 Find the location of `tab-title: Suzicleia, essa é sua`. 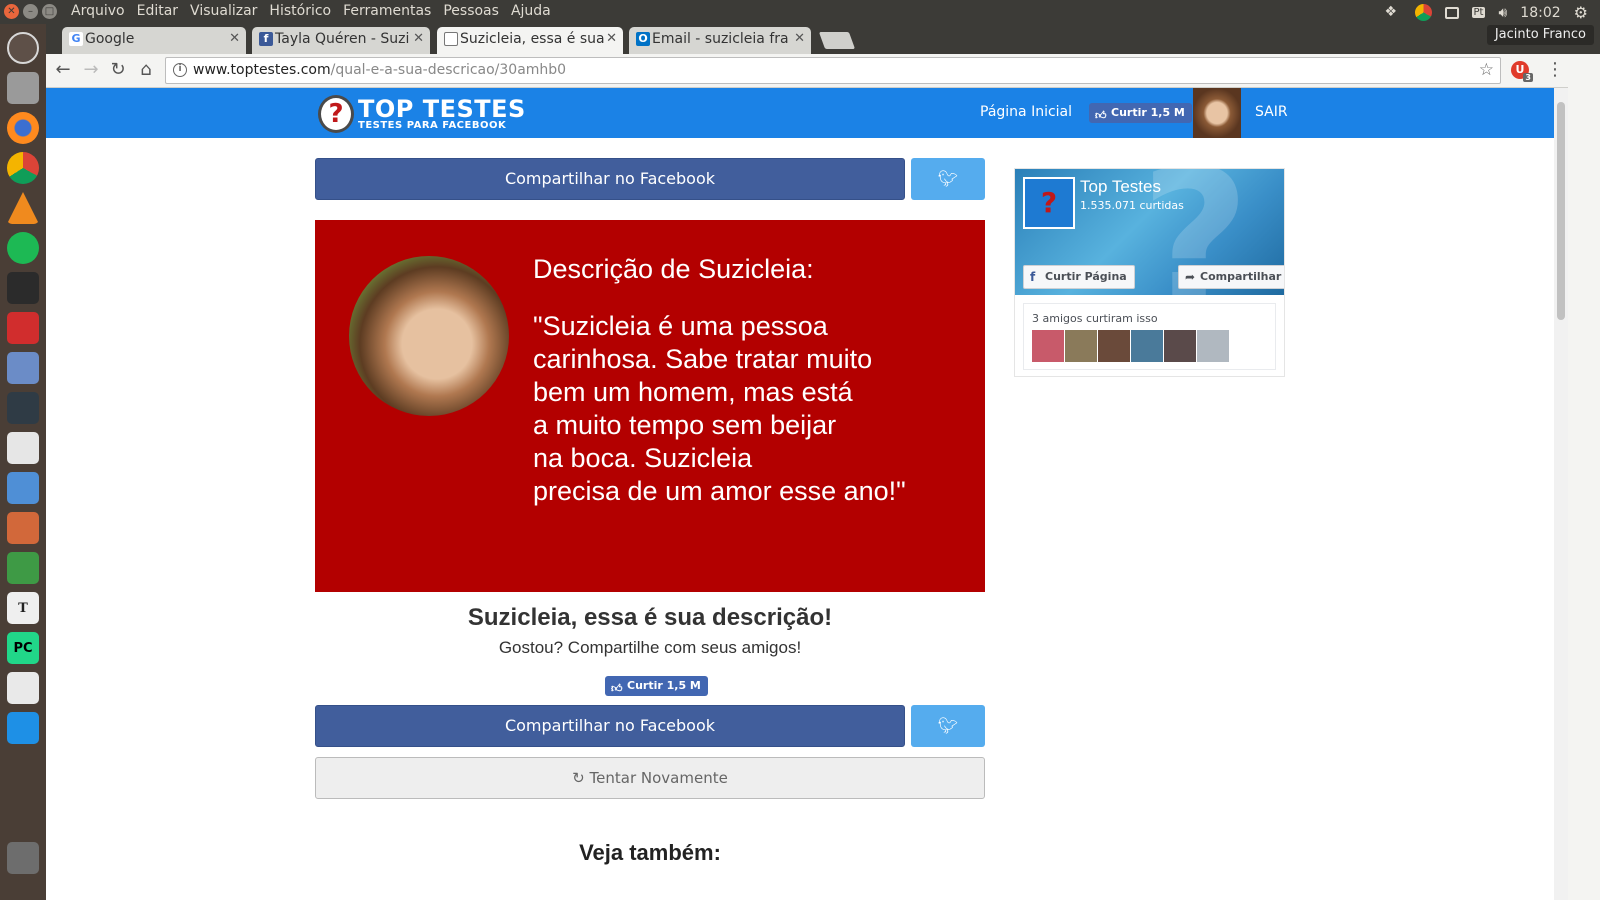

tab-title: Suzicleia, essa é sua is located at coordinates (532, 39).